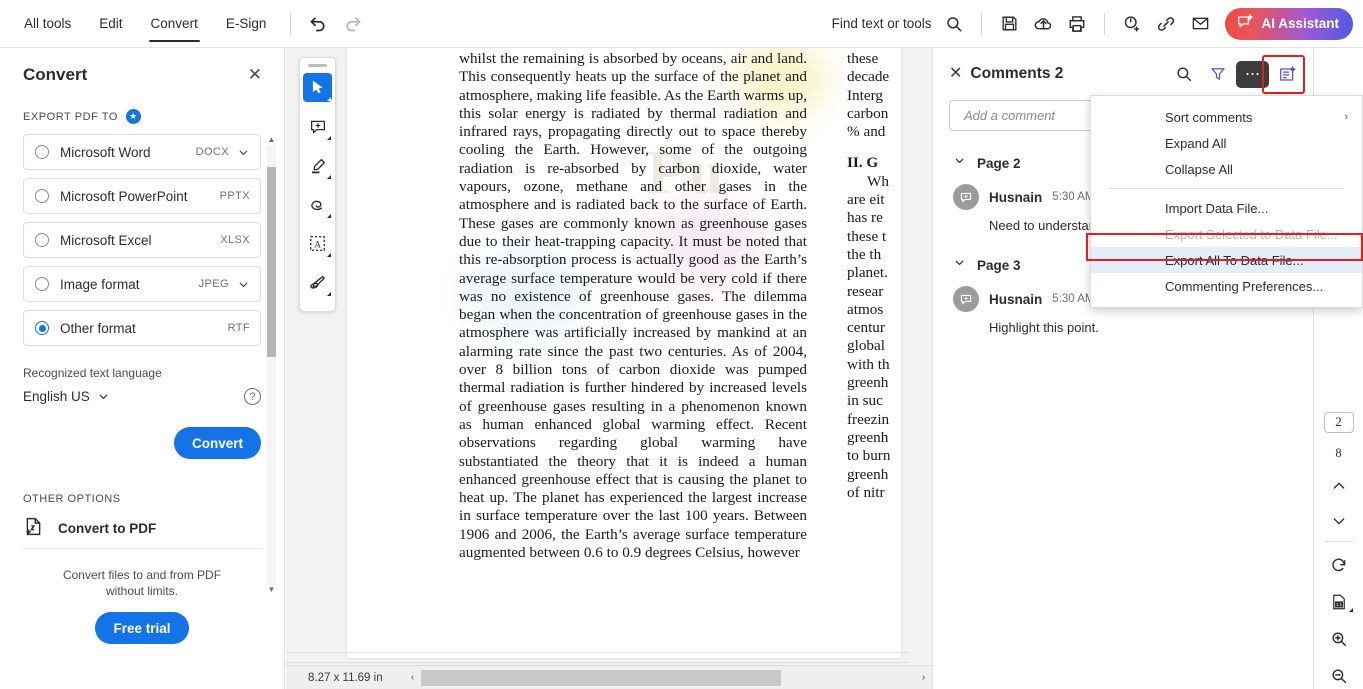 The image size is (1363, 689). What do you see at coordinates (1338, 422) in the screenshot?
I see `current-page-input: 2` at bounding box center [1338, 422].